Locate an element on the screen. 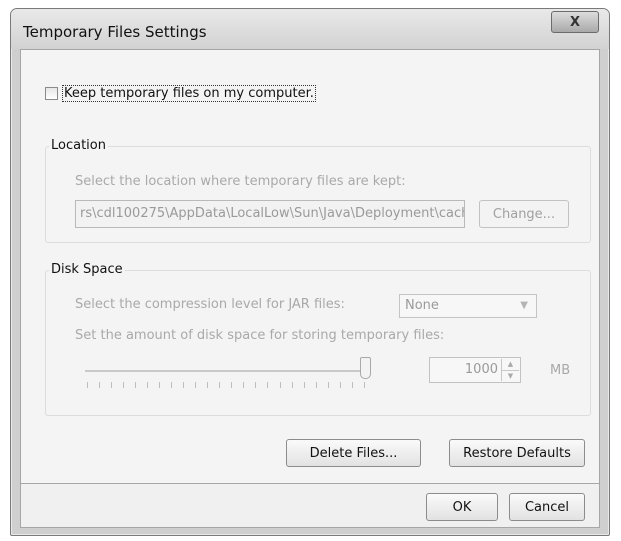  spinner-up-icon: ▲ is located at coordinates (510, 364).